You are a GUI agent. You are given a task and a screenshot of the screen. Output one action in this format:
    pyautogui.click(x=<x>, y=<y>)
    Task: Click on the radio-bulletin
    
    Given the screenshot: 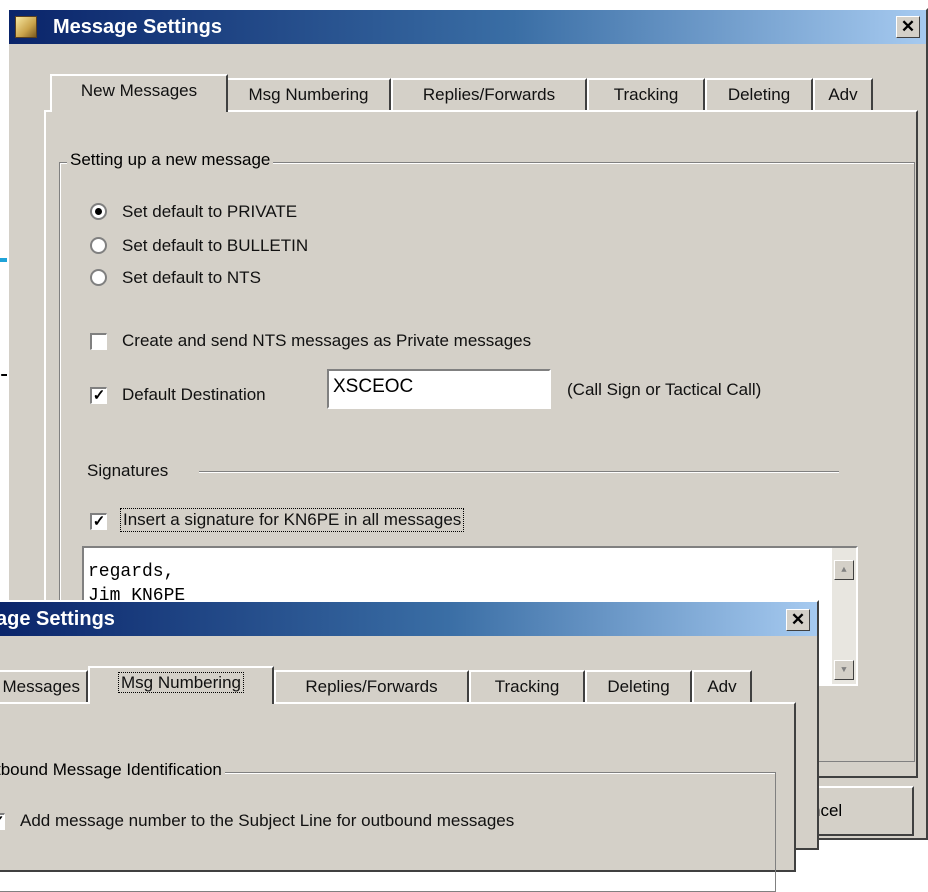 What is the action you would take?
    pyautogui.click(x=98, y=245)
    